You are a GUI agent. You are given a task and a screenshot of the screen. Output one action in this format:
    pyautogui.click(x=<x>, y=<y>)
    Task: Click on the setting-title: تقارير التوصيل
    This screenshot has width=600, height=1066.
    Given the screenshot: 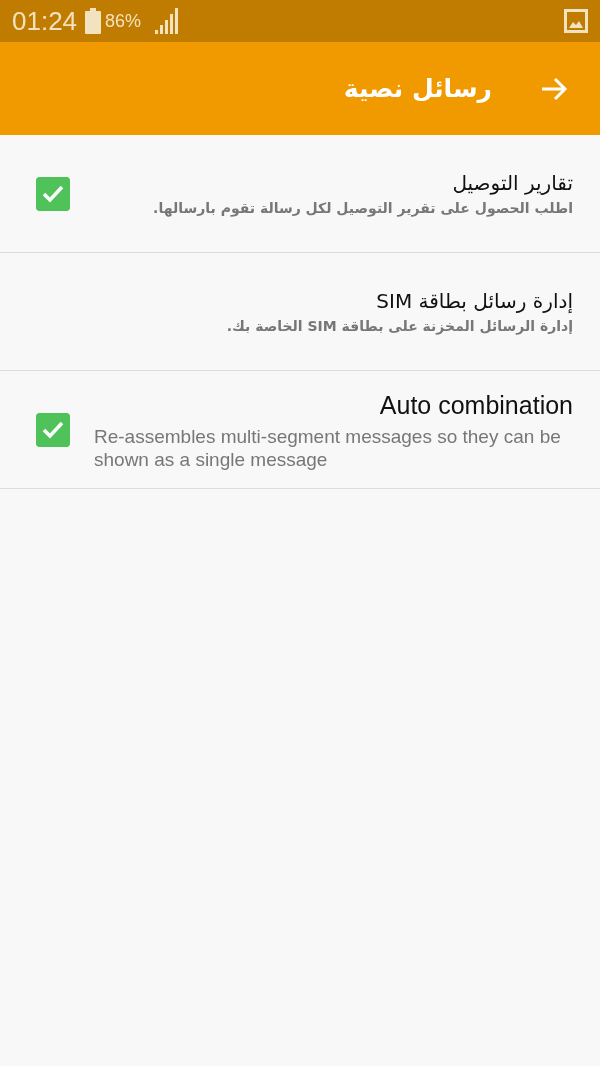 What is the action you would take?
    pyautogui.click(x=333, y=183)
    